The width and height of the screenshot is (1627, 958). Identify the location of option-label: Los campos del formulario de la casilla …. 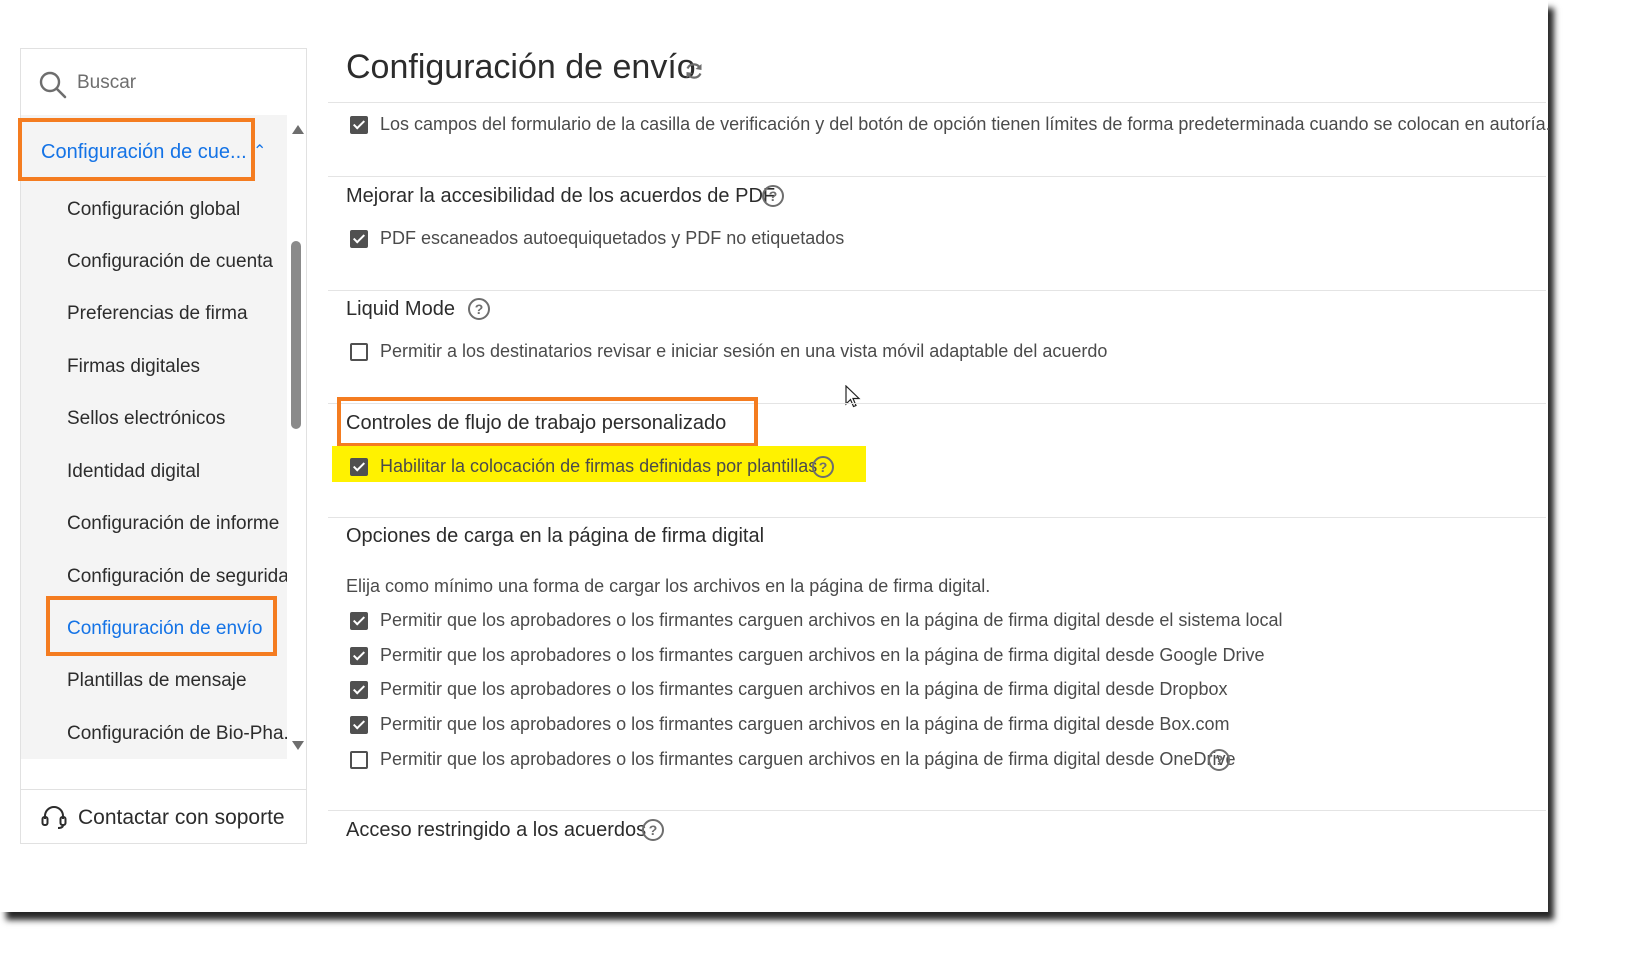
(965, 124).